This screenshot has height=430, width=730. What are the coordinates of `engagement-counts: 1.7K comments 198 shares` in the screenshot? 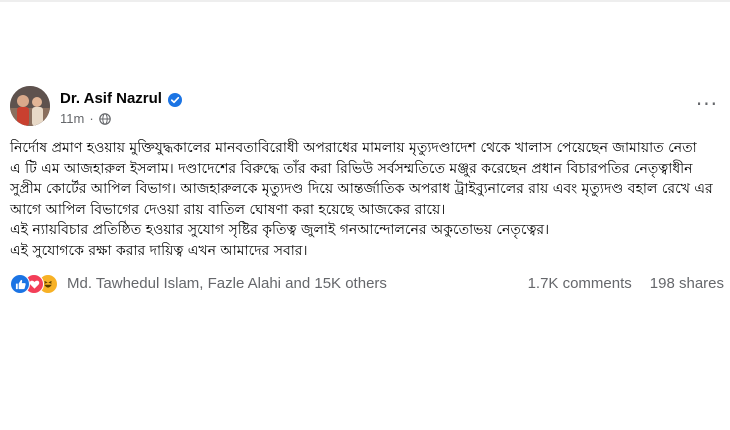 It's located at (626, 283).